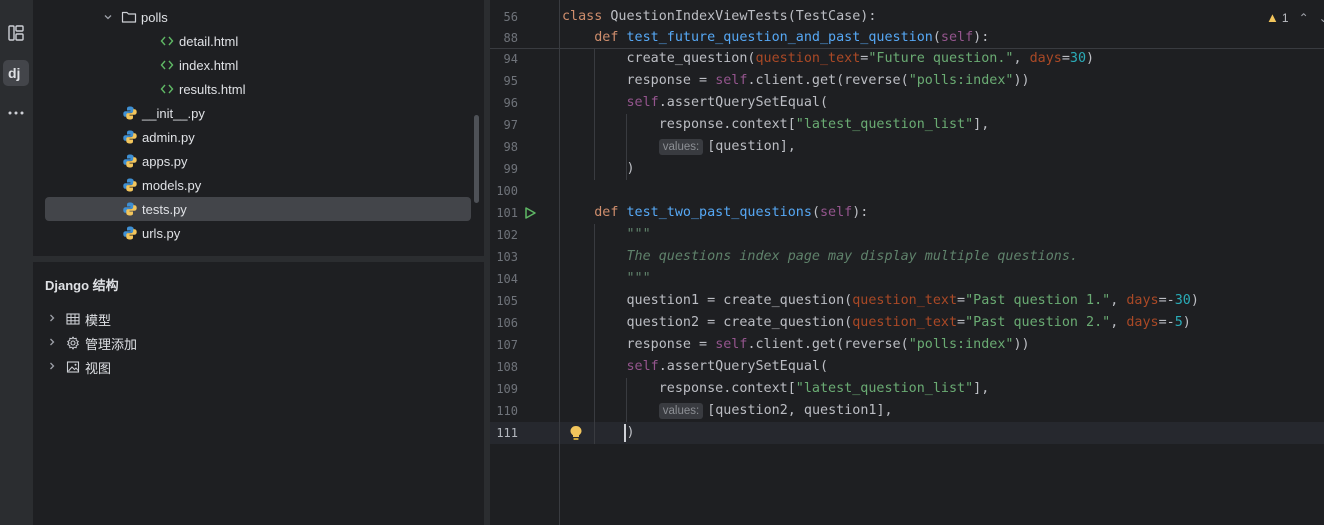 The height and width of the screenshot is (525, 1324). What do you see at coordinates (98, 320) in the screenshot?
I see `django-tree-item-label: 模型` at bounding box center [98, 320].